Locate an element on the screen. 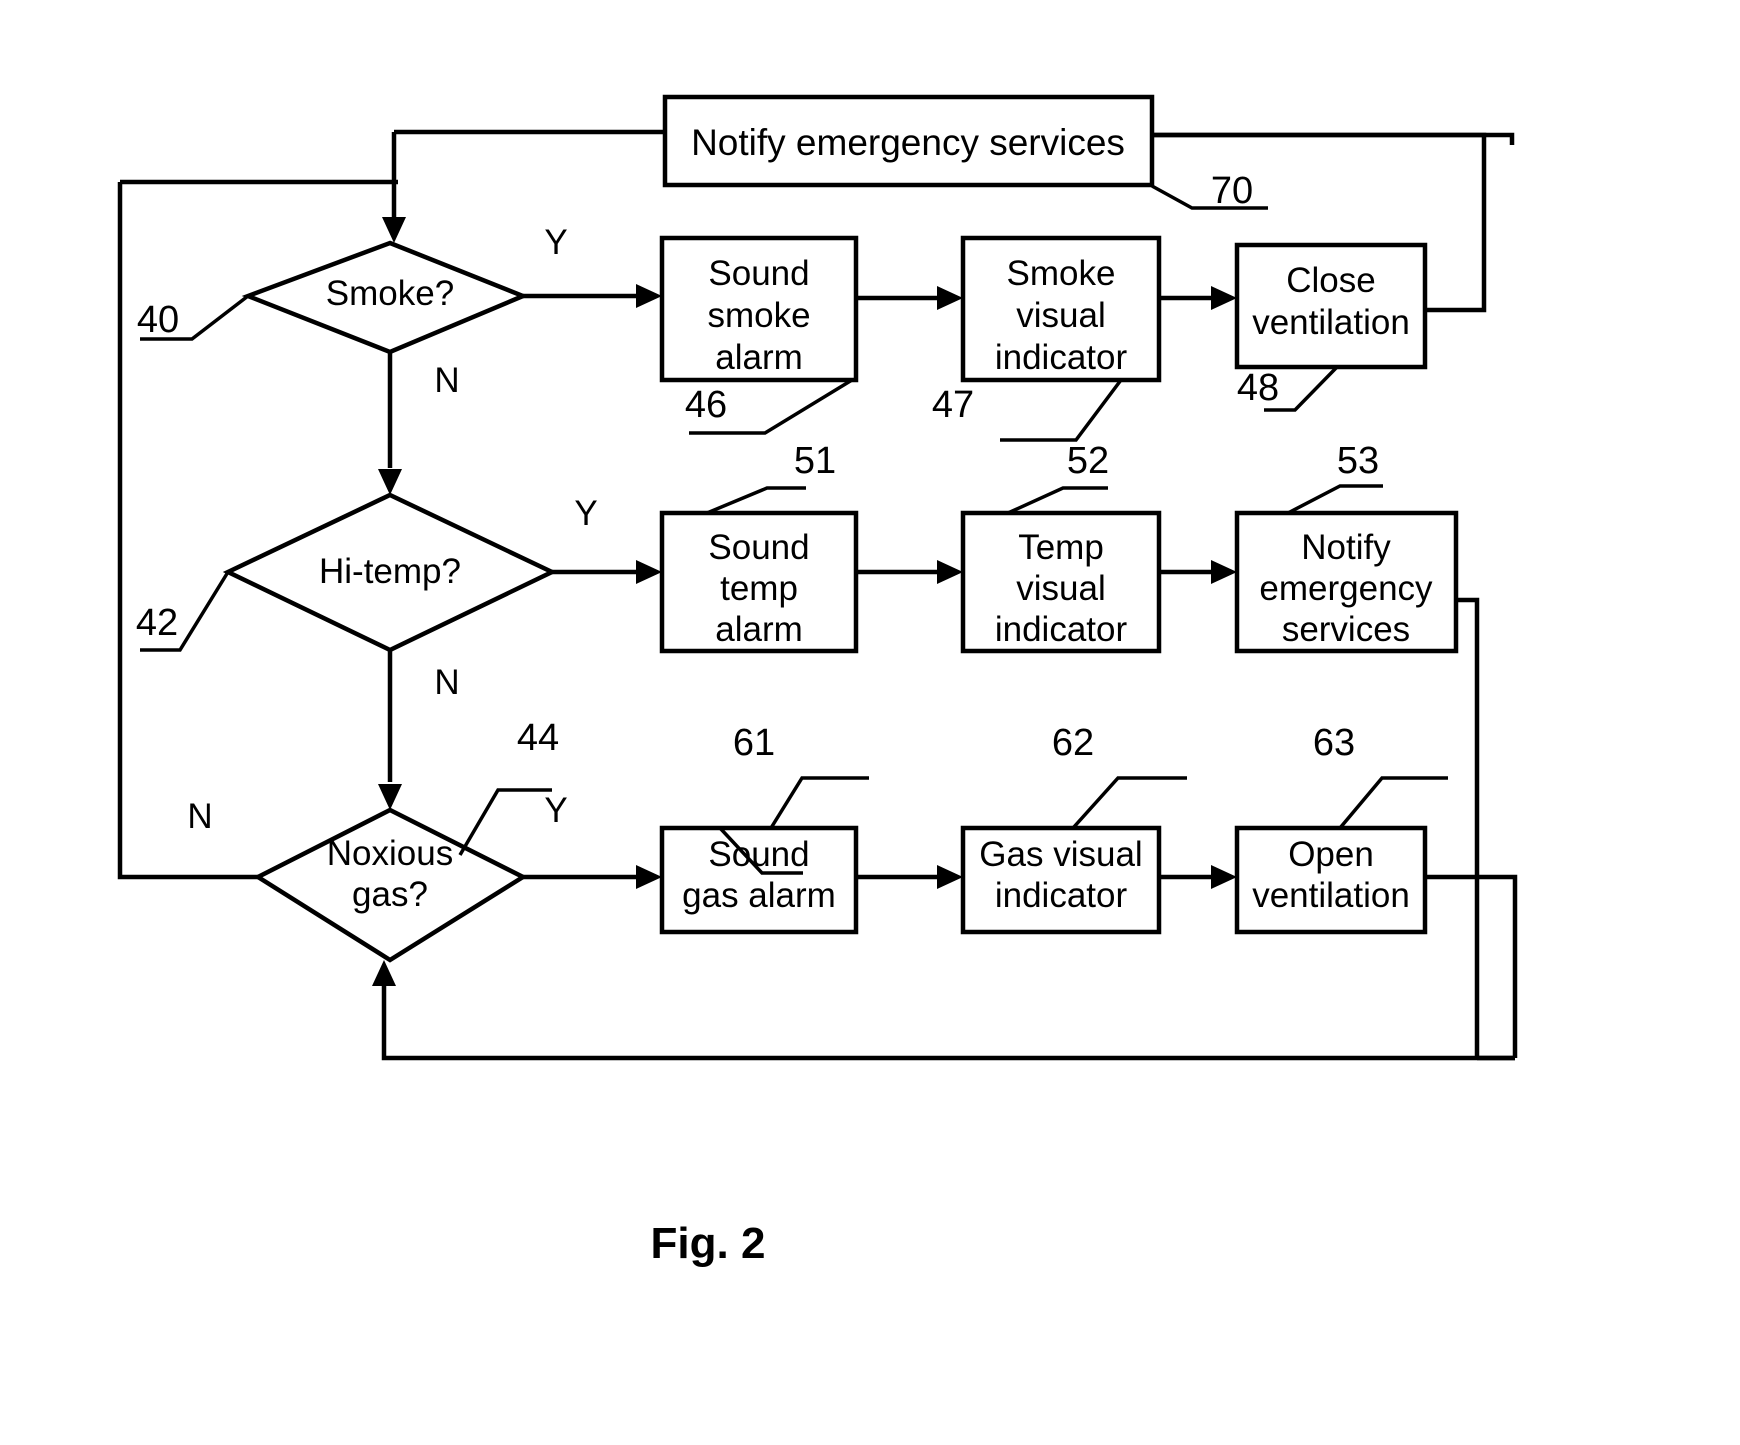 The width and height of the screenshot is (1740, 1445). sound-temp-alarm-line3: alarm is located at coordinates (759, 629).